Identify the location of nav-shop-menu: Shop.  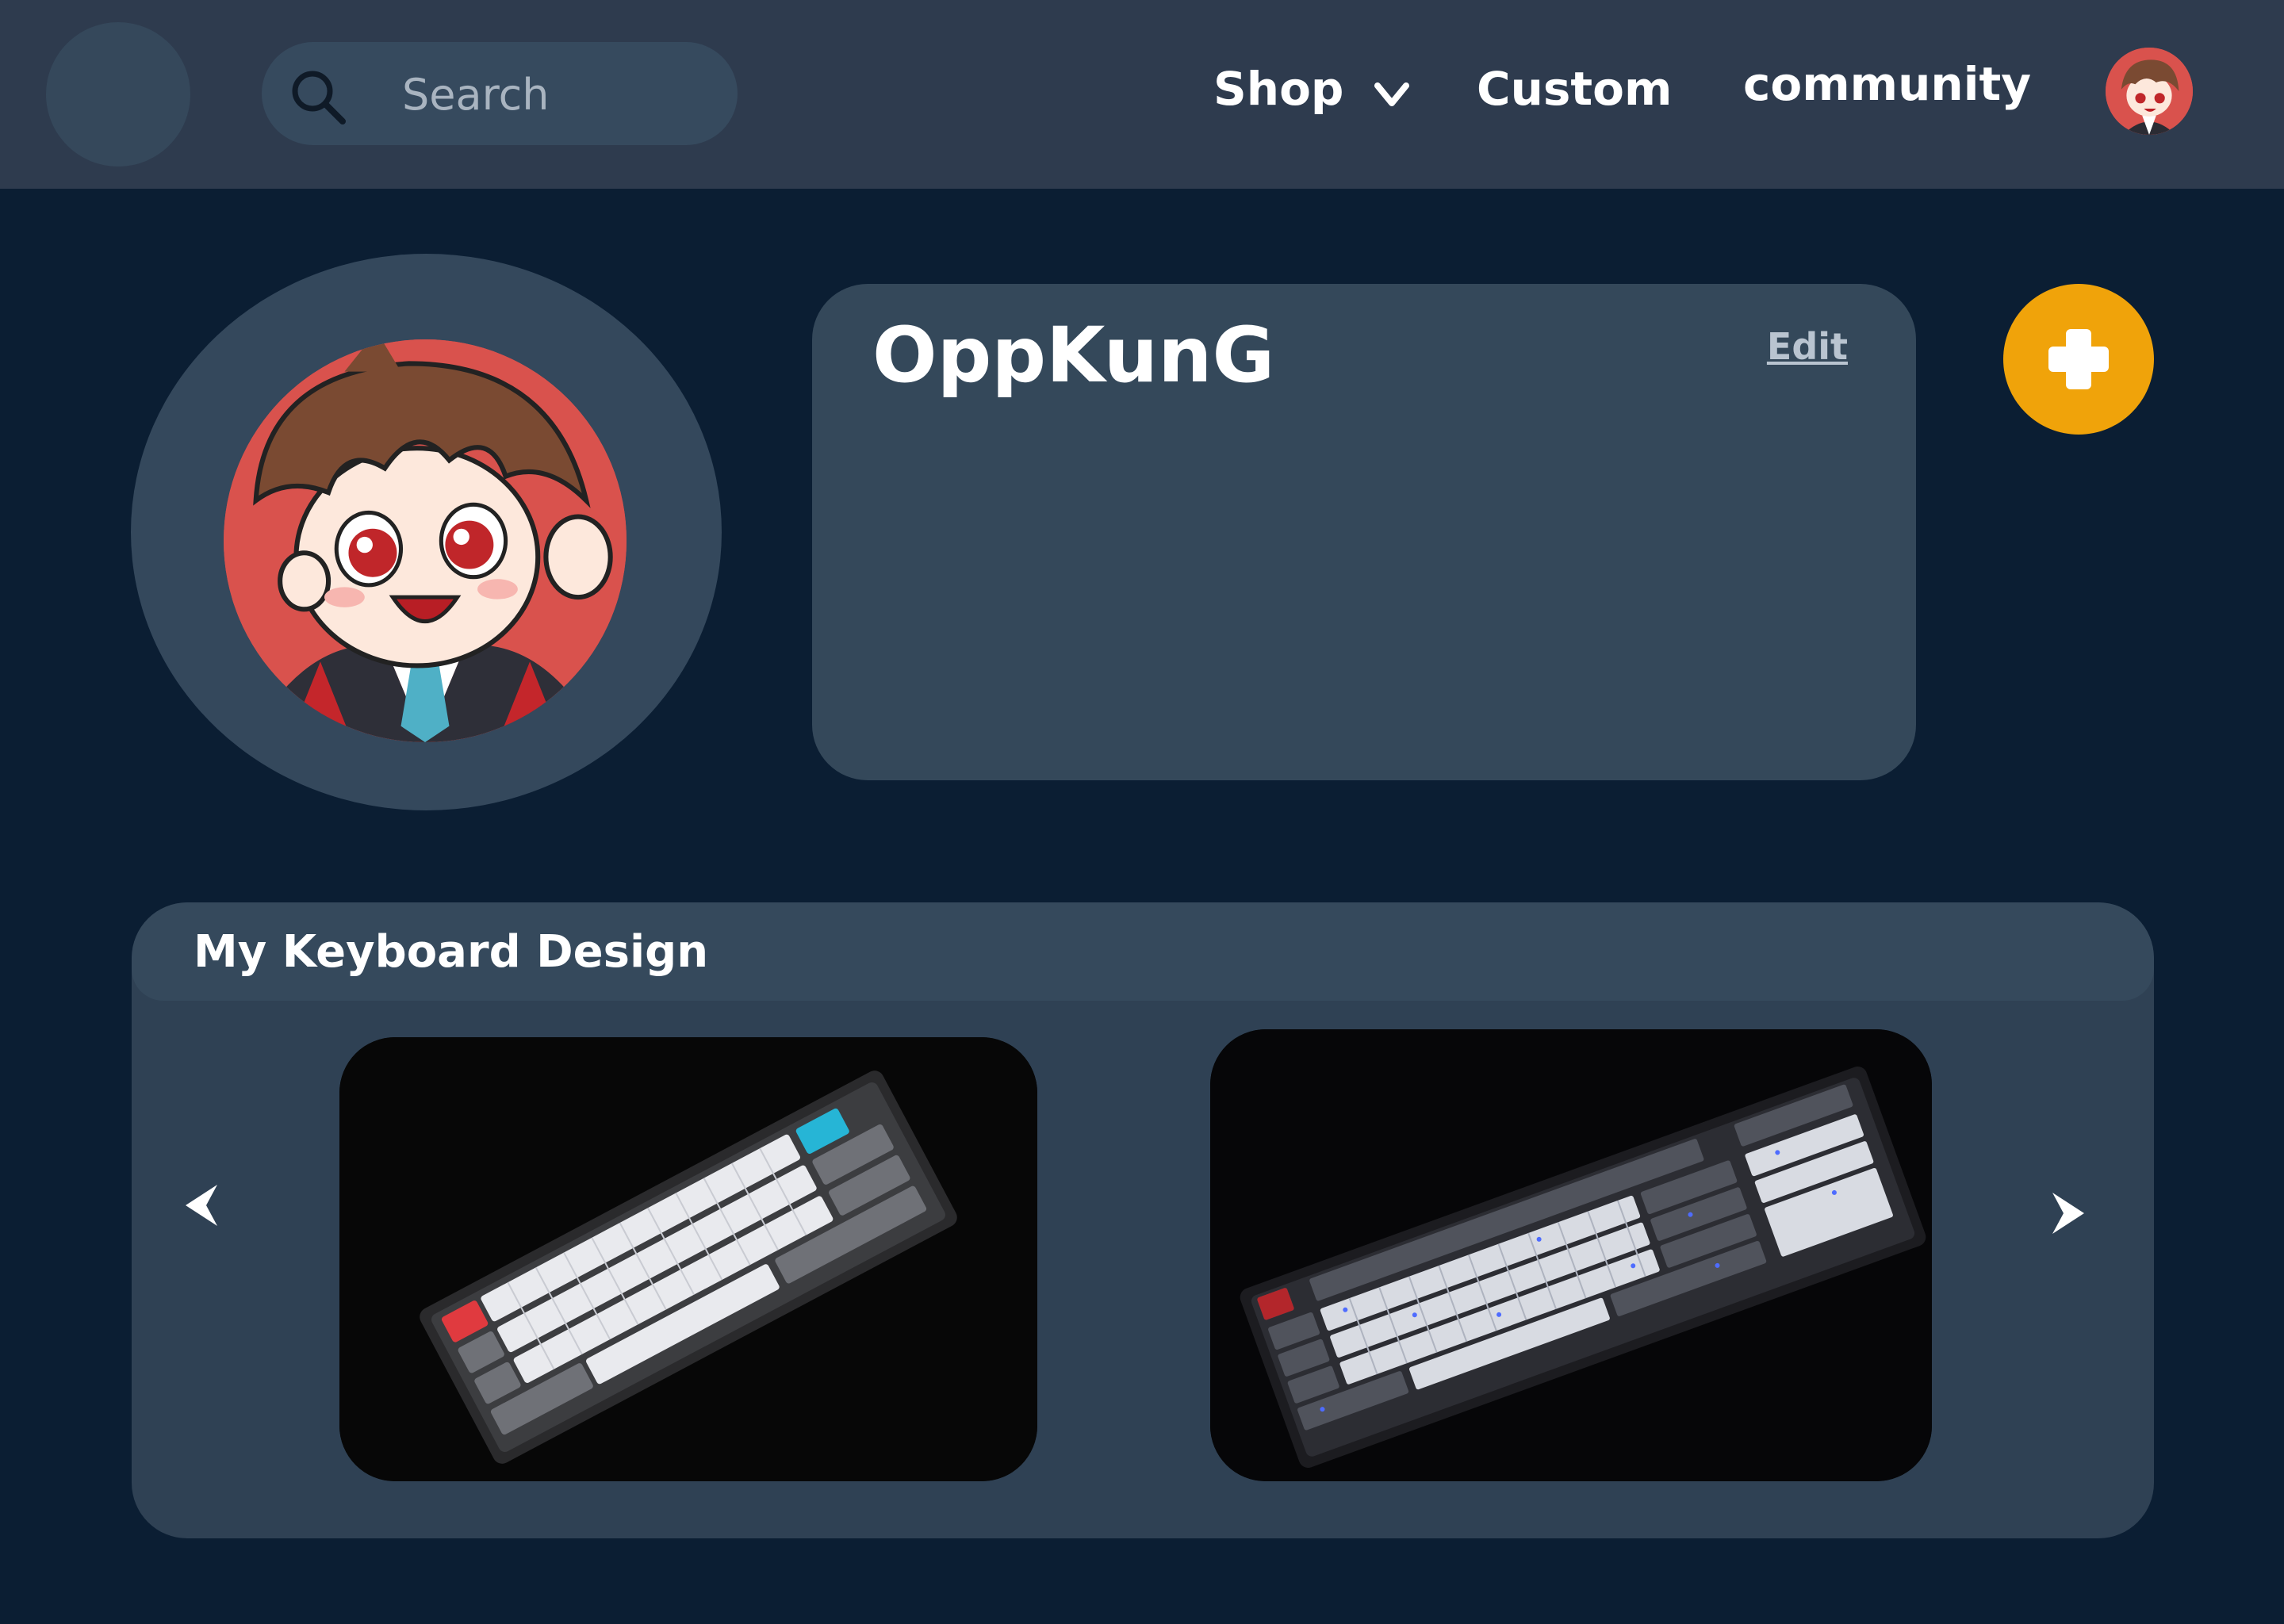
(1311, 90).